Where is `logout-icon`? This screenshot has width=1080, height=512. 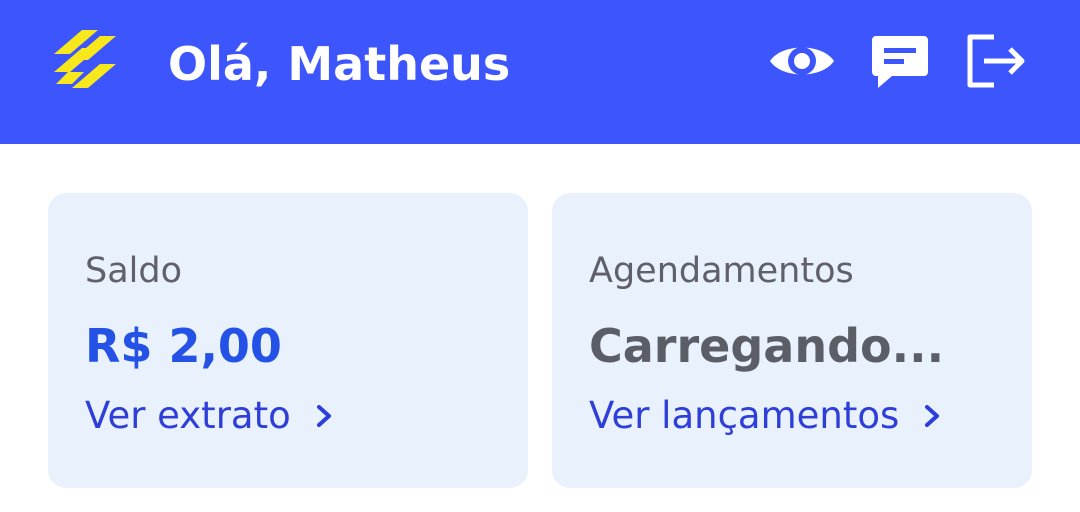
logout-icon is located at coordinates (996, 61).